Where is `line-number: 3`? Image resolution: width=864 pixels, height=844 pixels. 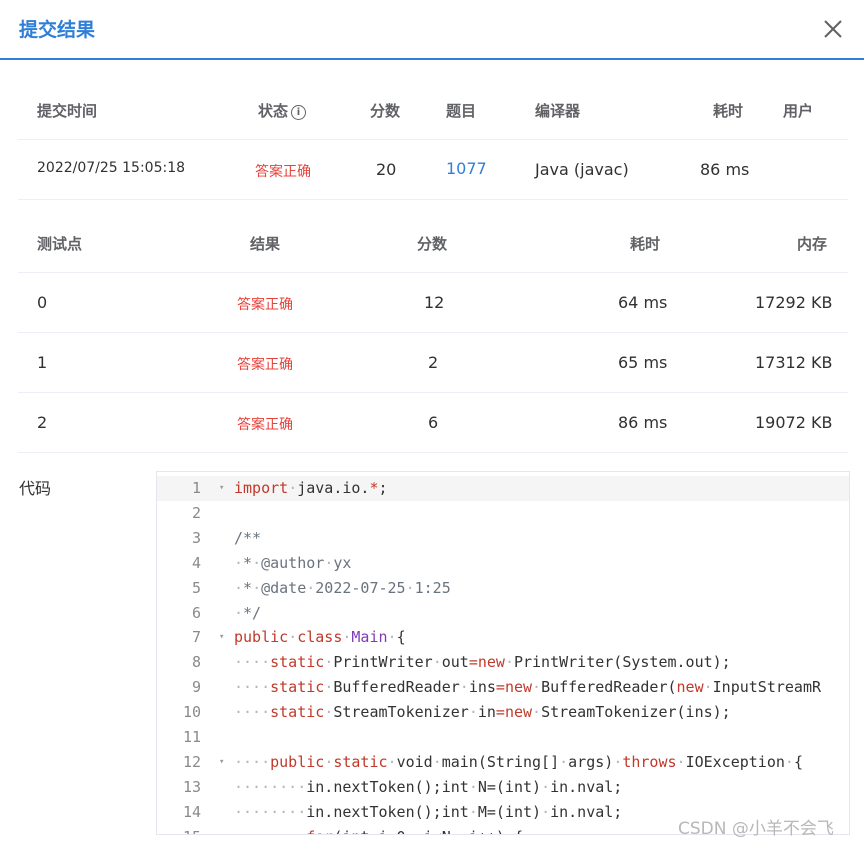
line-number: 3 is located at coordinates (196, 537).